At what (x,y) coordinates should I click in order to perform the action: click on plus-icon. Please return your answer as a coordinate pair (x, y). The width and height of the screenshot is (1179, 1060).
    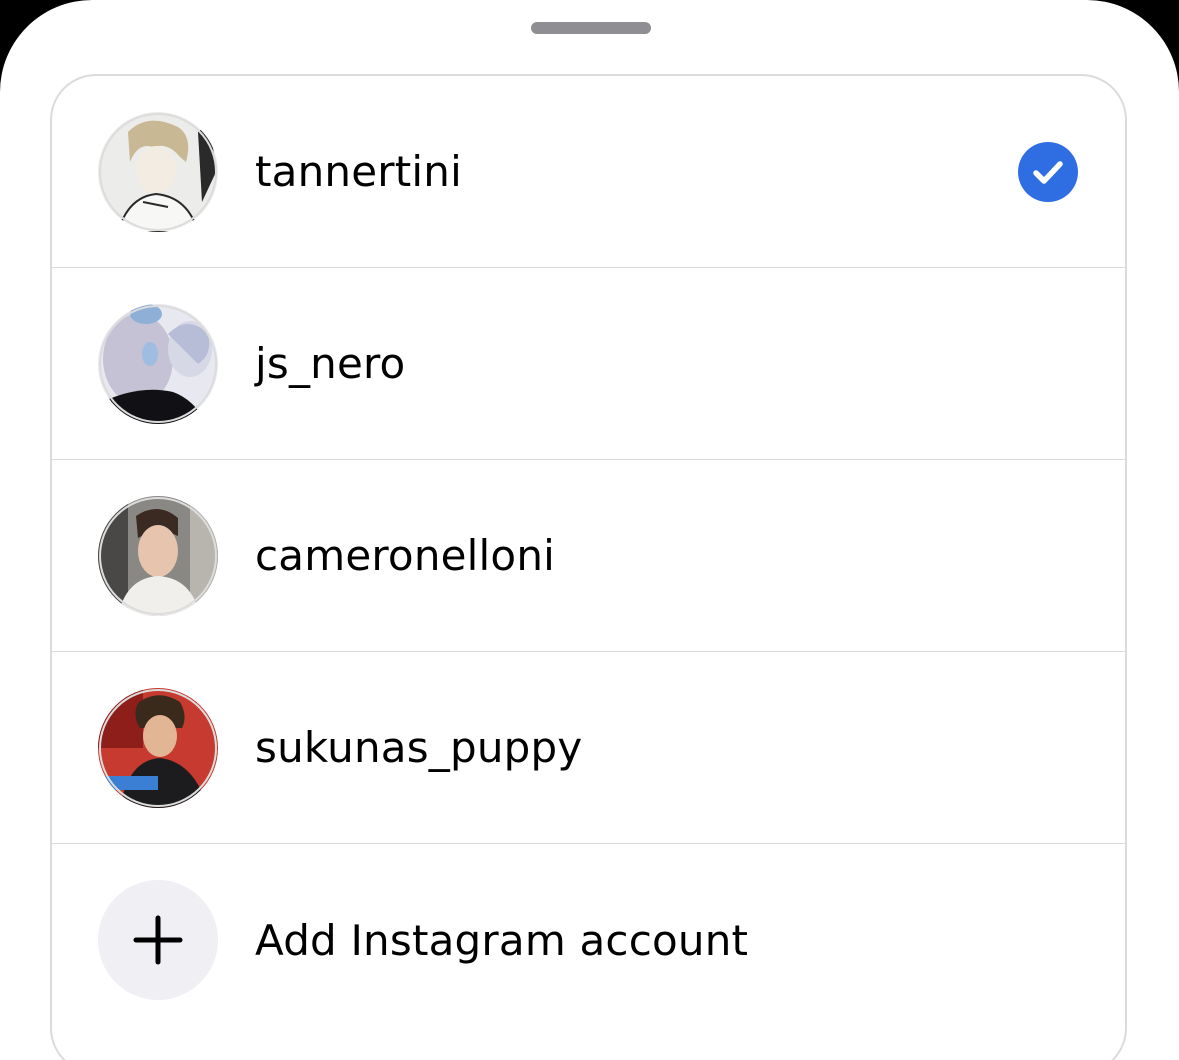
    Looking at the image, I should click on (158, 940).